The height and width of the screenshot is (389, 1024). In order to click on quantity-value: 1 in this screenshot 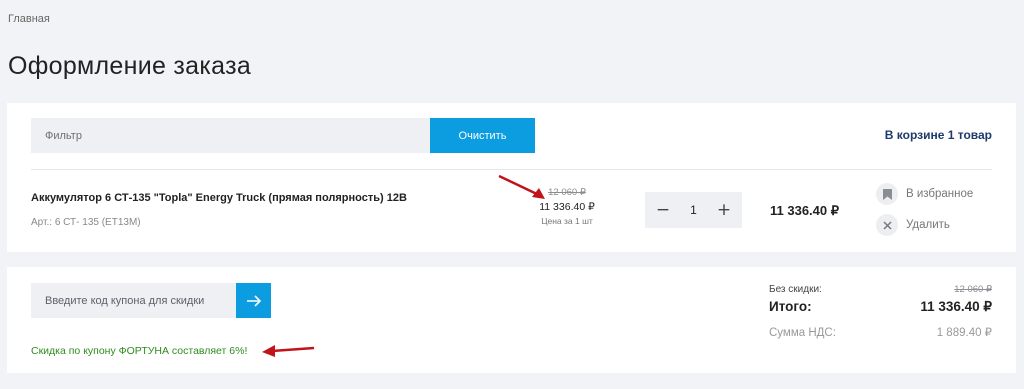, I will do `click(693, 210)`.